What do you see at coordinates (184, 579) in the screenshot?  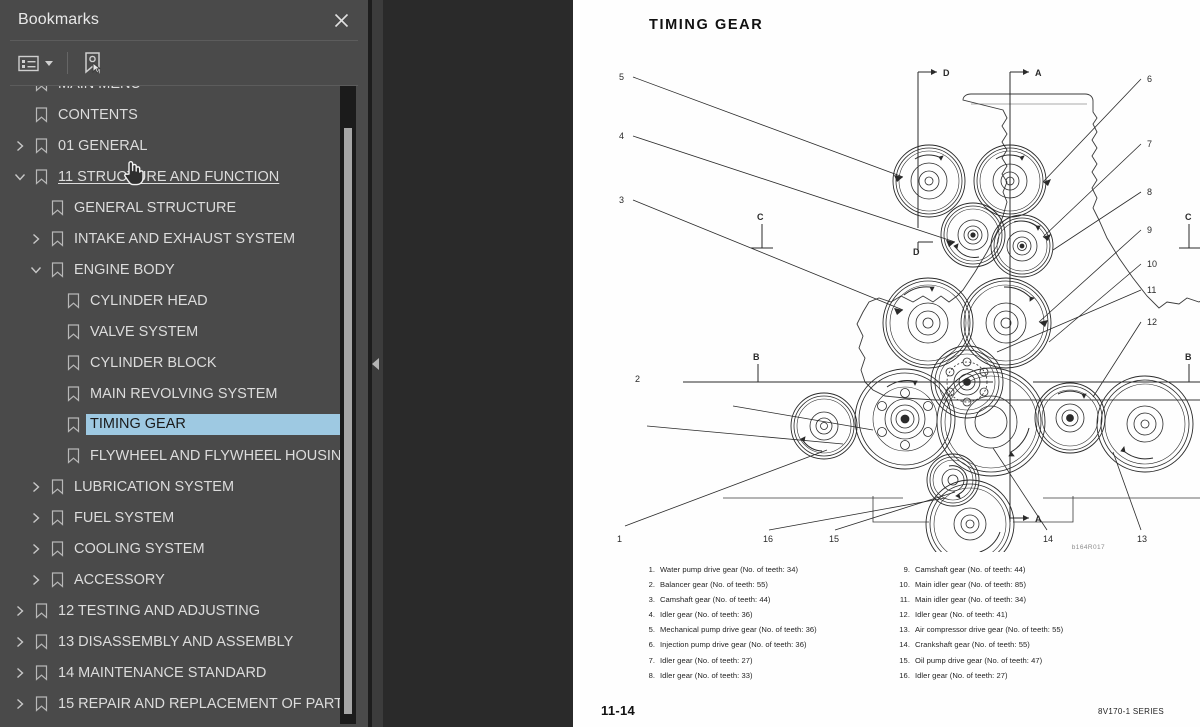 I see `bookmark-item: ACCESSORY` at bounding box center [184, 579].